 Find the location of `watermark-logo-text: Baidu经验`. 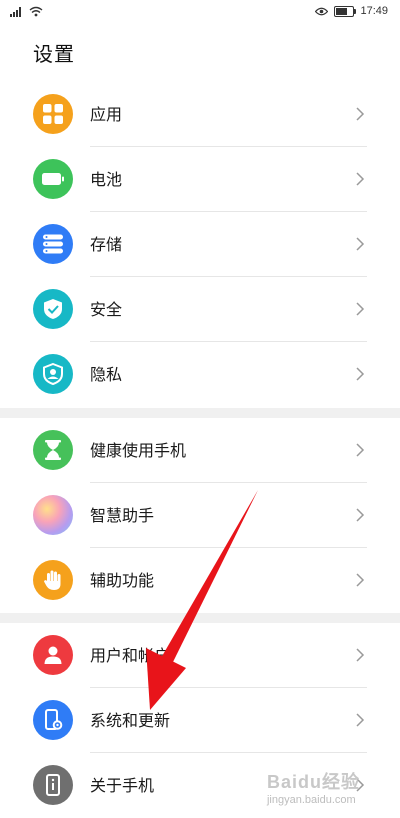

watermark-logo-text: Baidu经验 is located at coordinates (313, 782).